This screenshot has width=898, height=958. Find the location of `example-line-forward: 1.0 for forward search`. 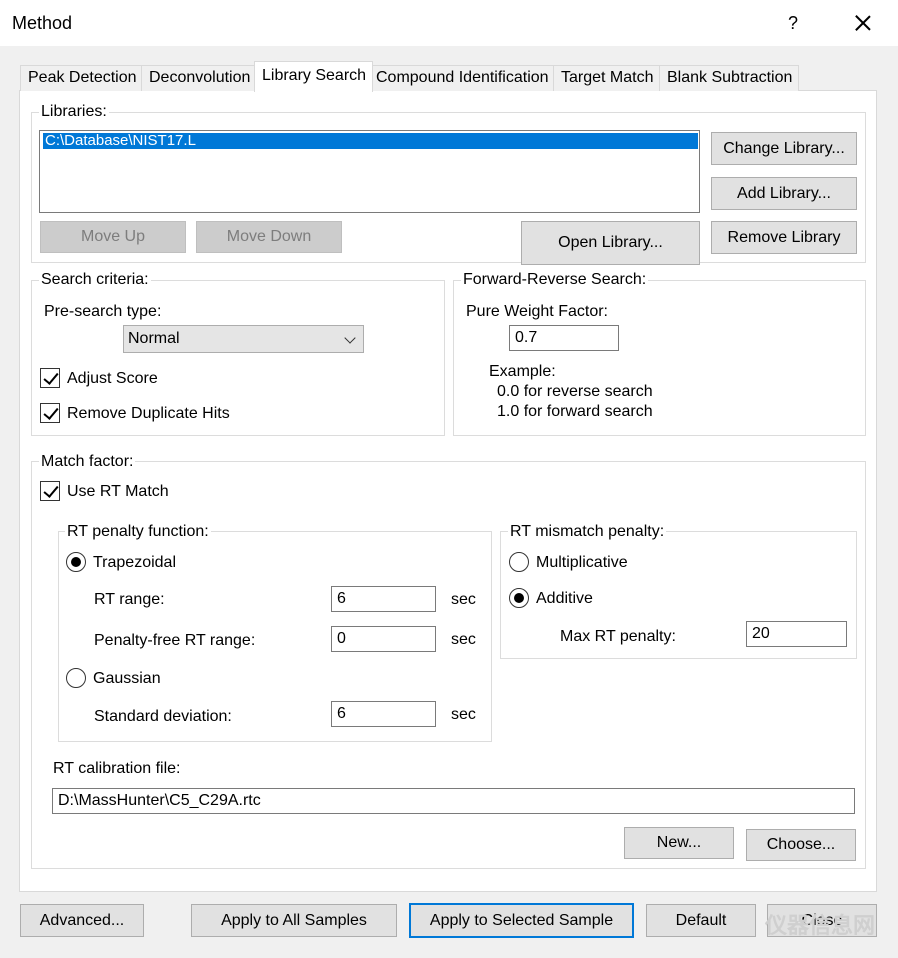

example-line-forward: 1.0 for forward search is located at coordinates (575, 411).